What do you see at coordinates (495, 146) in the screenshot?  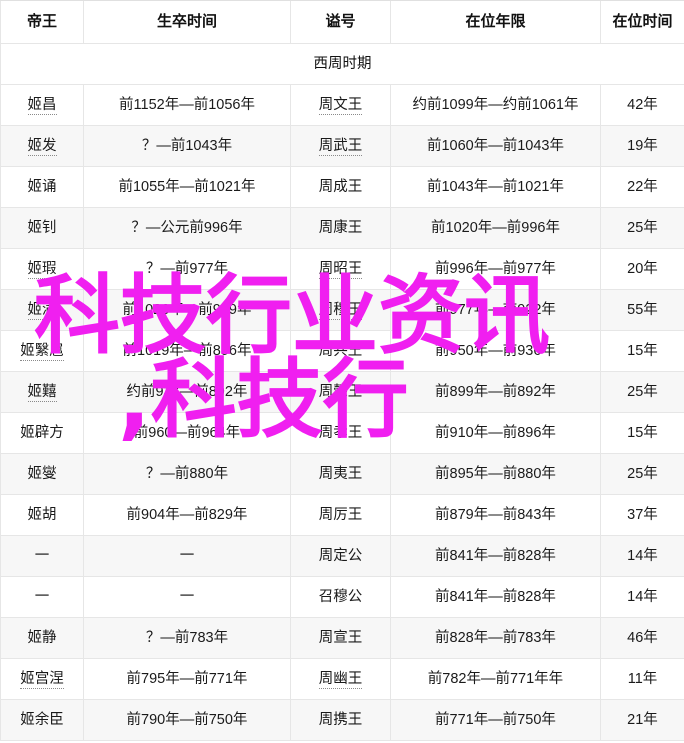 I see `cell-reign: 前1060年—前1043年` at bounding box center [495, 146].